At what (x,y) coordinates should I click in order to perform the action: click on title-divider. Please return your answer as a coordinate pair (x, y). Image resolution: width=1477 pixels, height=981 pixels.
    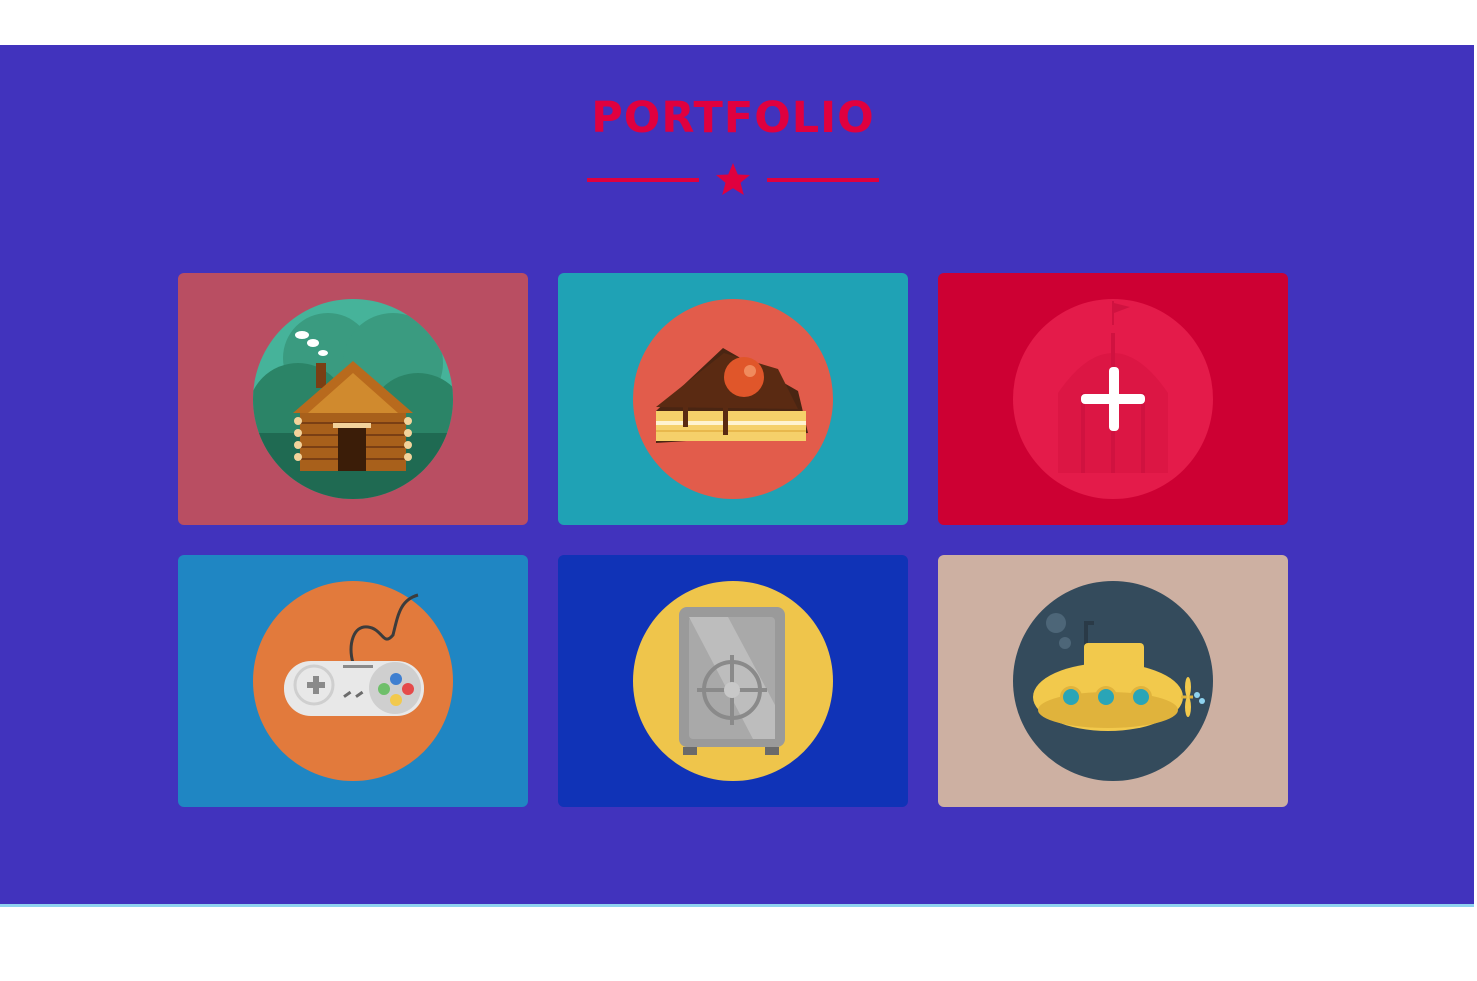
    Looking at the image, I should click on (733, 179).